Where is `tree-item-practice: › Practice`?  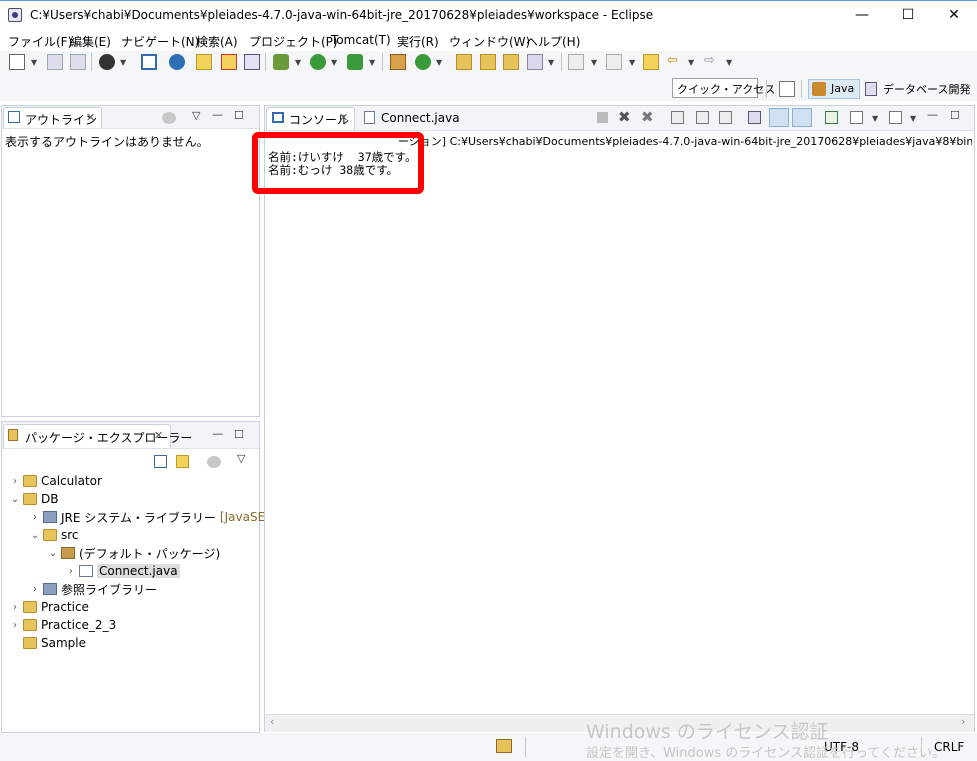
tree-item-practice: › Practice is located at coordinates (49, 607).